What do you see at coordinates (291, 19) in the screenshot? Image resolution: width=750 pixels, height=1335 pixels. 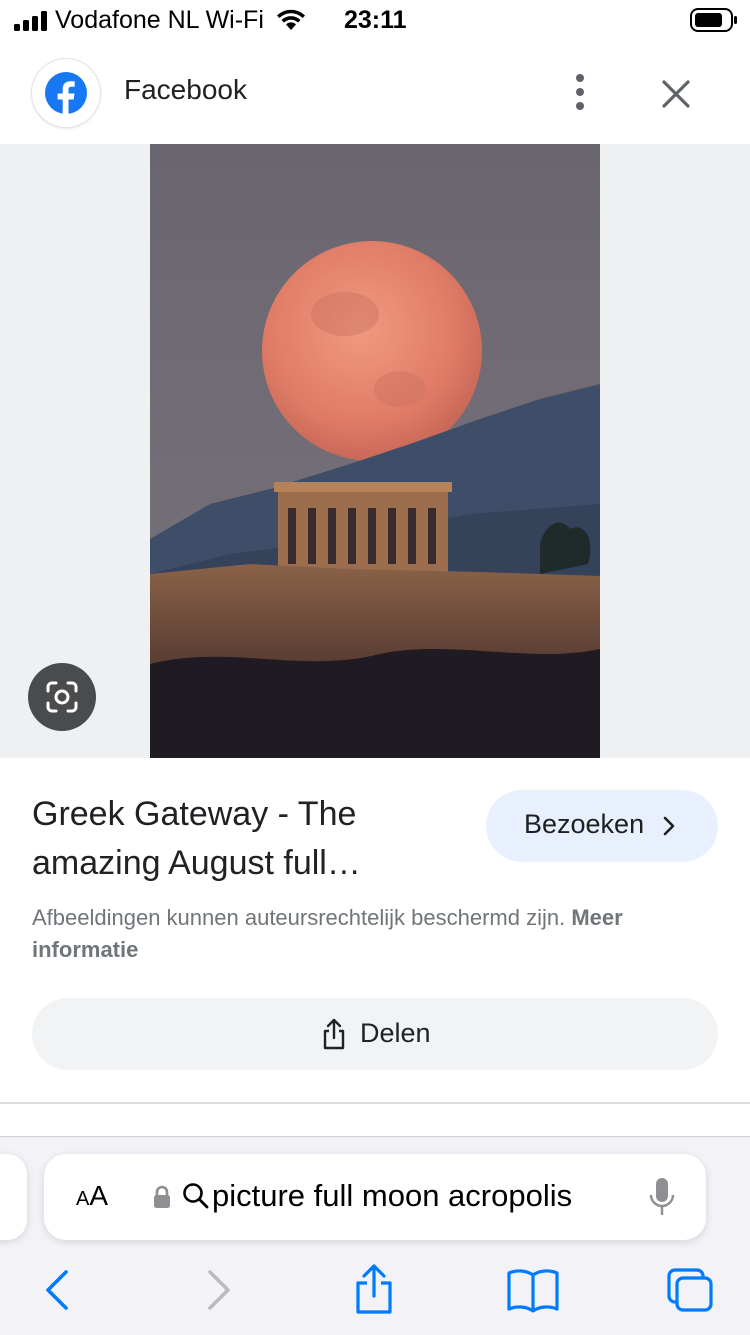 I see `wifi-icon` at bounding box center [291, 19].